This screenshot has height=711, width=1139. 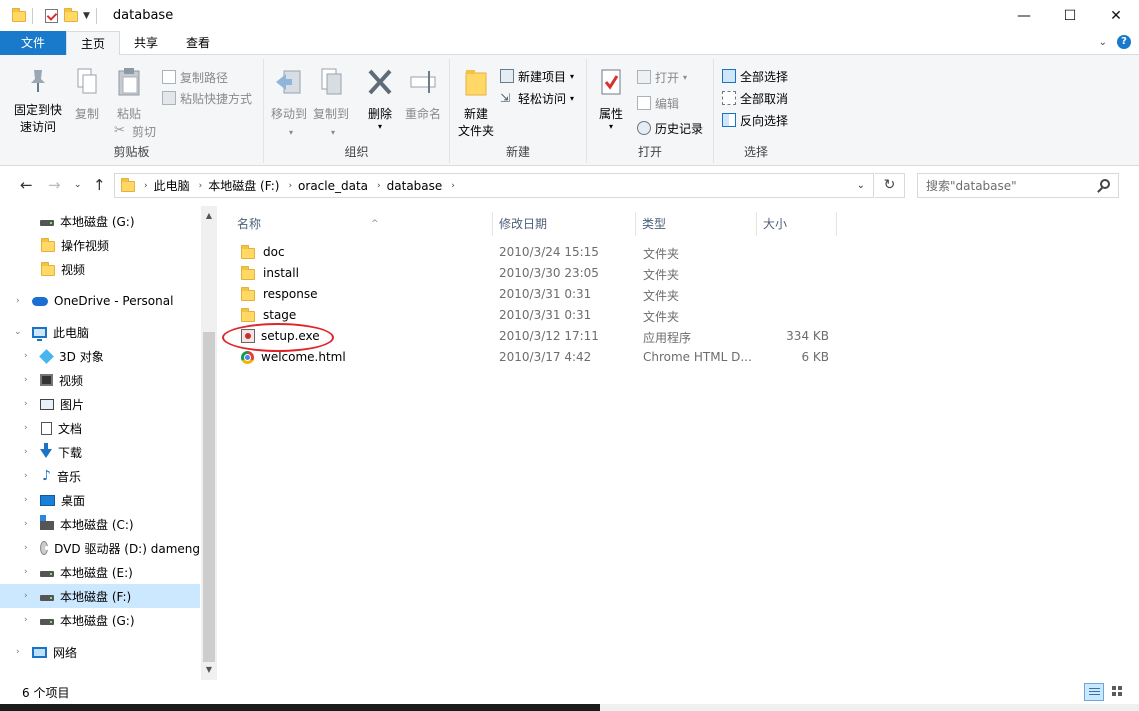 What do you see at coordinates (533, 273) in the screenshot?
I see `table-row: install 2010/3/30 23:05 文件夹` at bounding box center [533, 273].